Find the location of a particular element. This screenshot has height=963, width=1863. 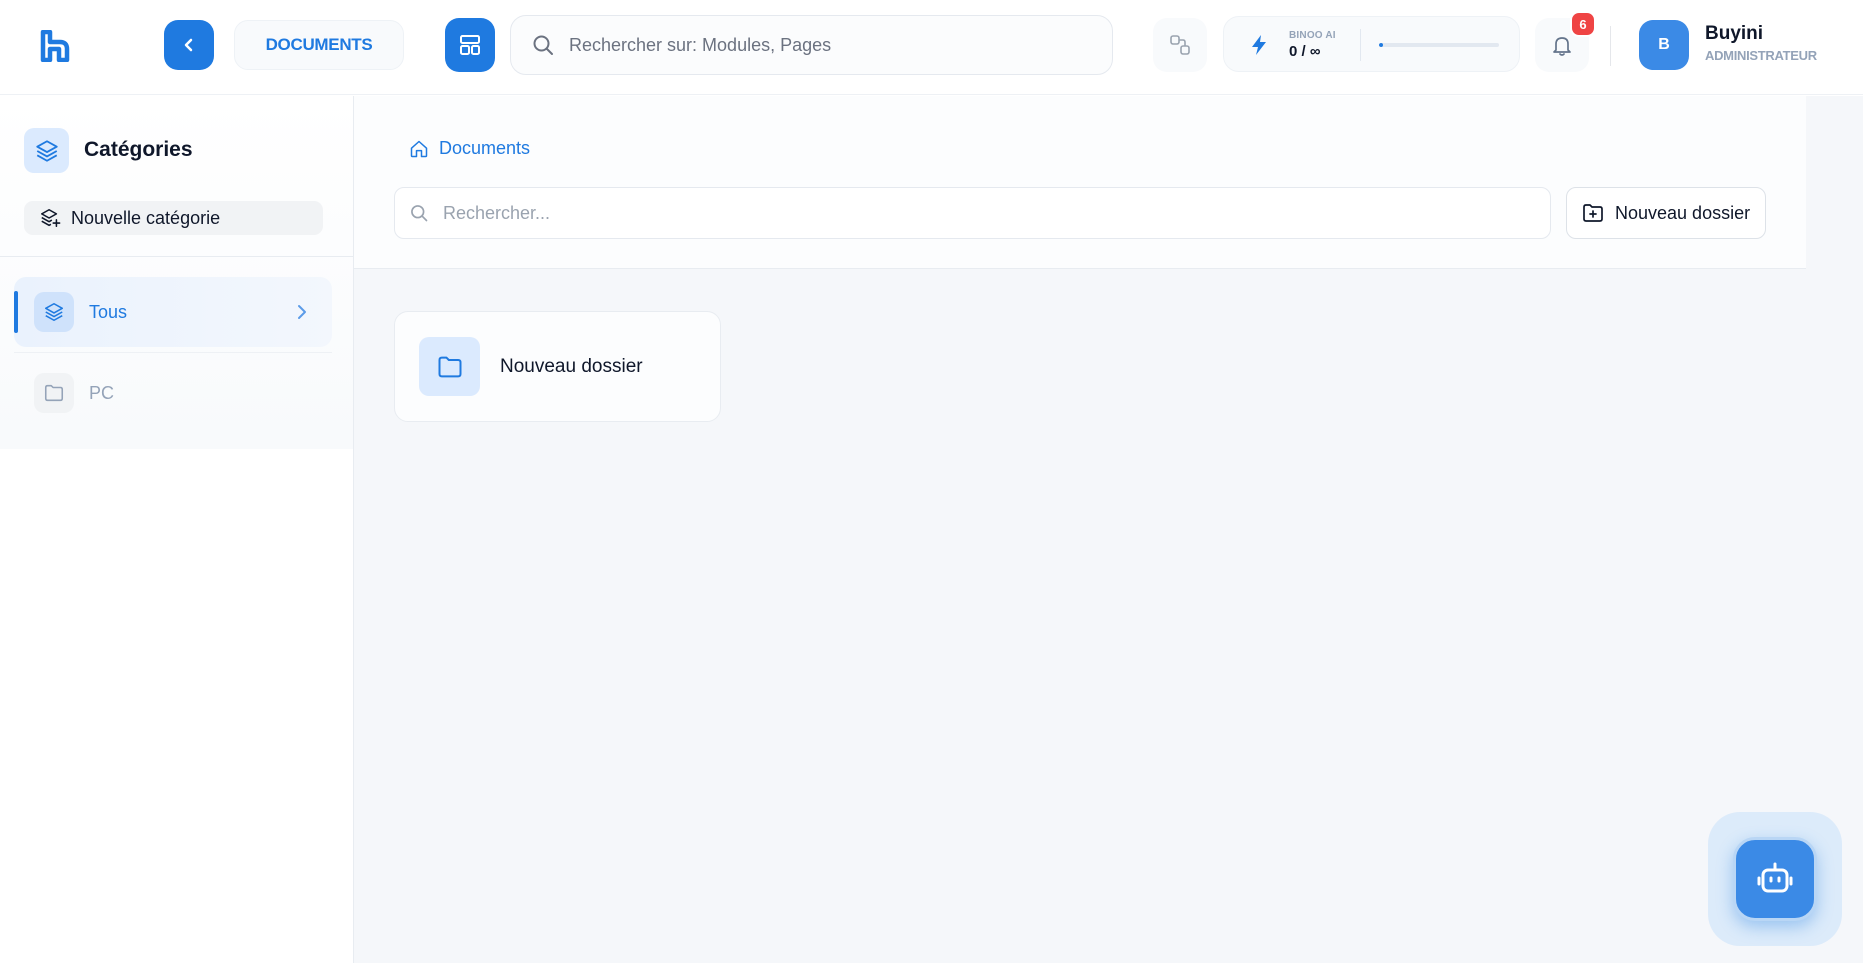

layout-toggle-button is located at coordinates (470, 45).